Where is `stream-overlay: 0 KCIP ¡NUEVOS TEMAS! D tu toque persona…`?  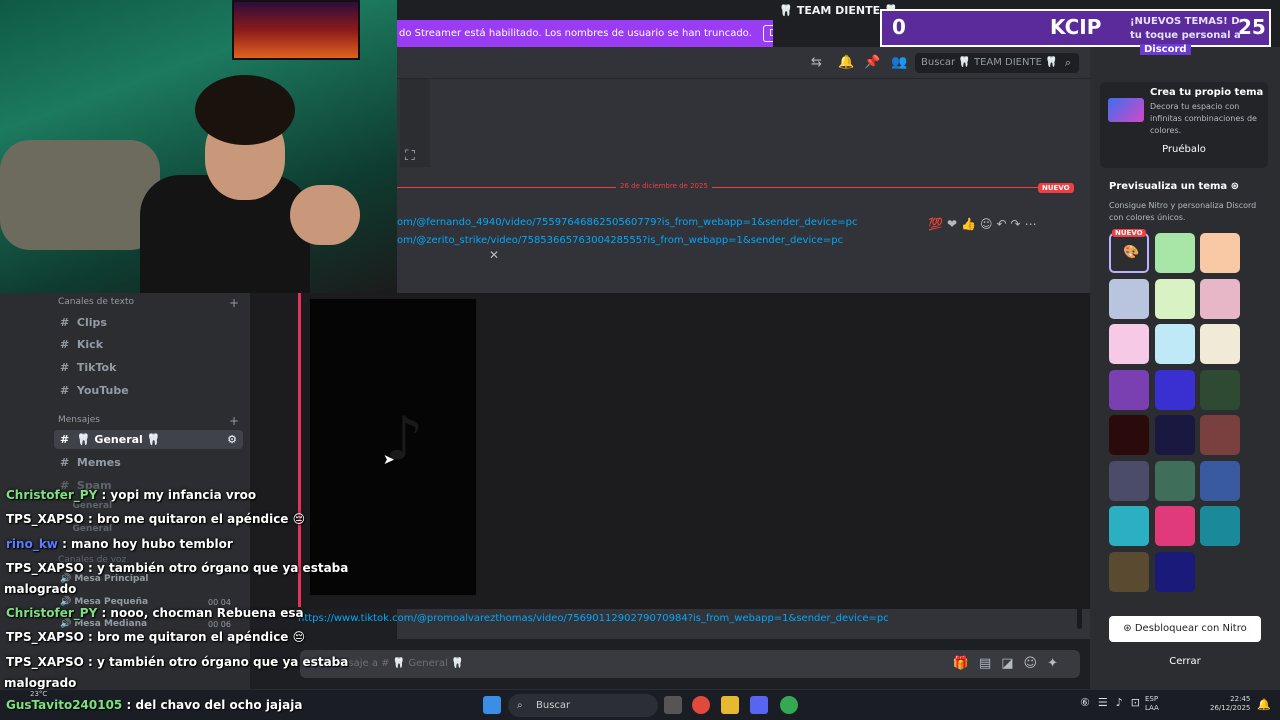 stream-overlay: 0 KCIP ¡NUEVOS TEMAS! D tu toque persona… is located at coordinates (1075, 28).